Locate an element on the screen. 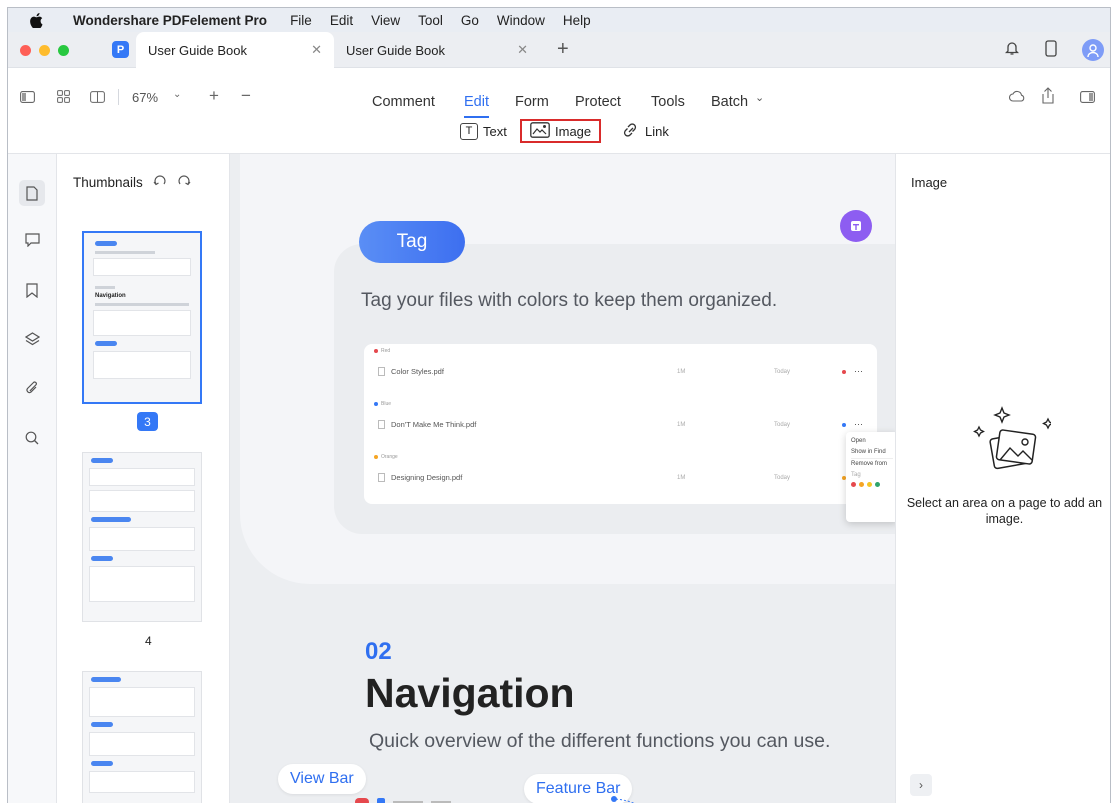 This screenshot has height=803, width=1117. ctx-item: Tag is located at coordinates (856, 475).